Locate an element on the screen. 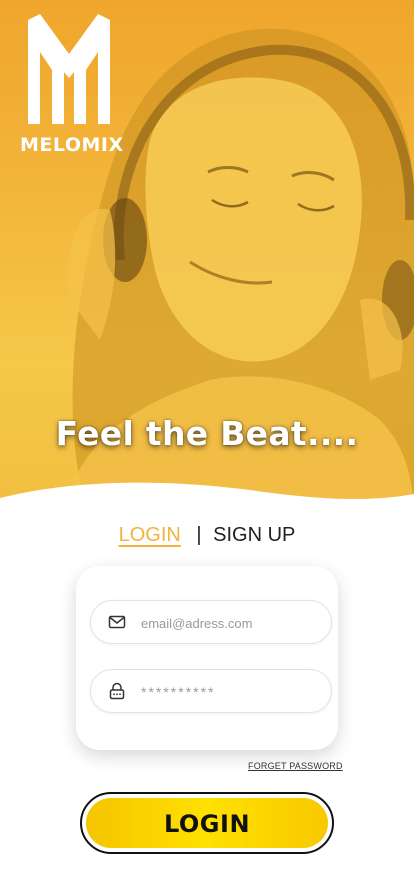  password-field is located at coordinates (211, 691).